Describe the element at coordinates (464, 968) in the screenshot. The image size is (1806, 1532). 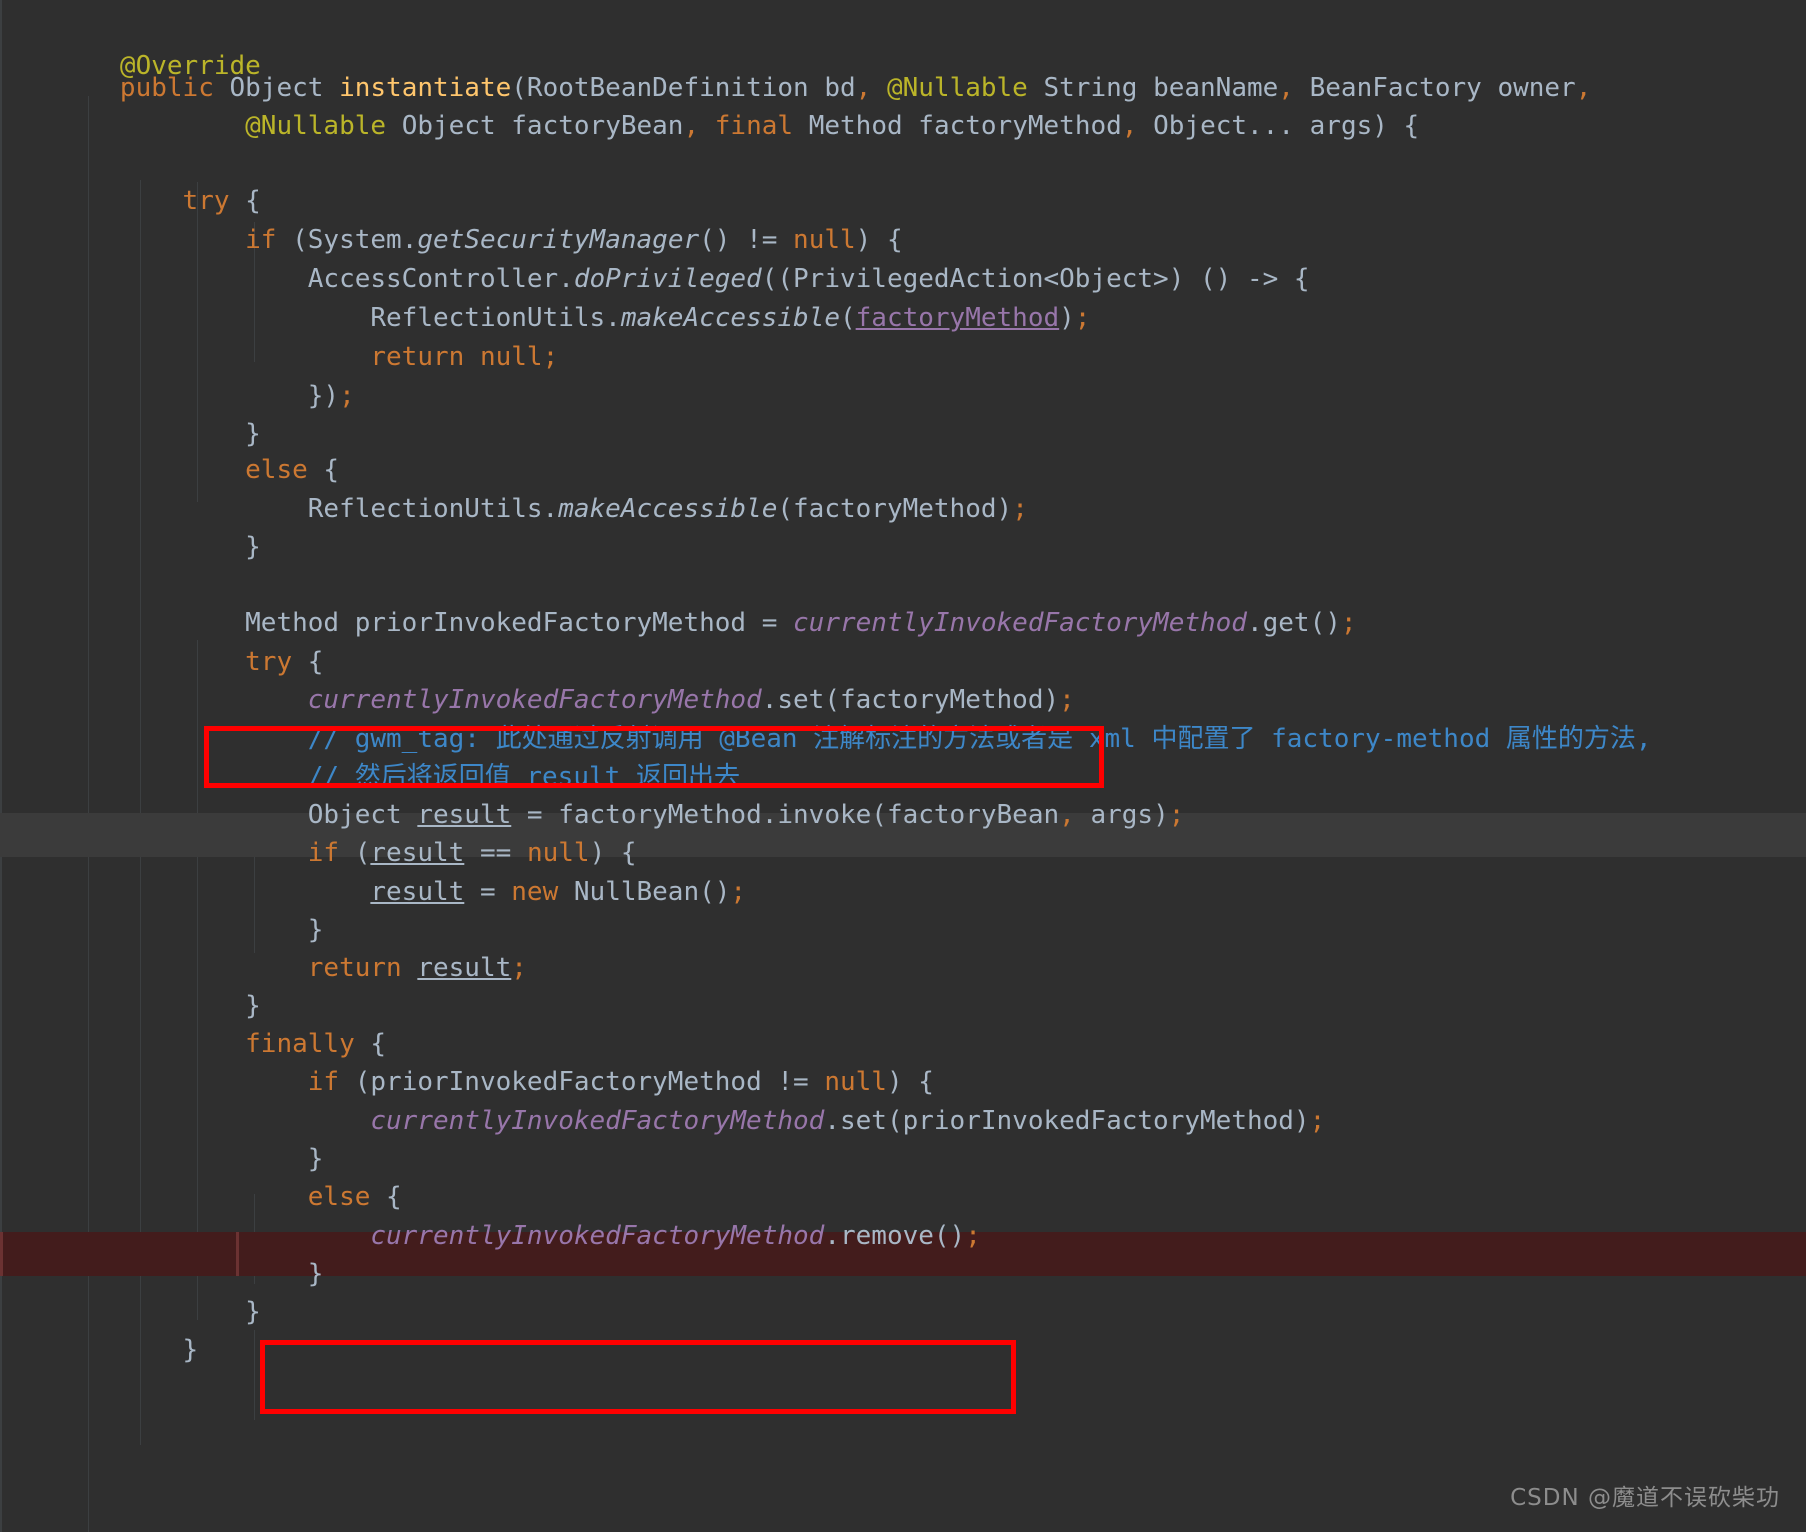
I see `variable-result: result` at that location.